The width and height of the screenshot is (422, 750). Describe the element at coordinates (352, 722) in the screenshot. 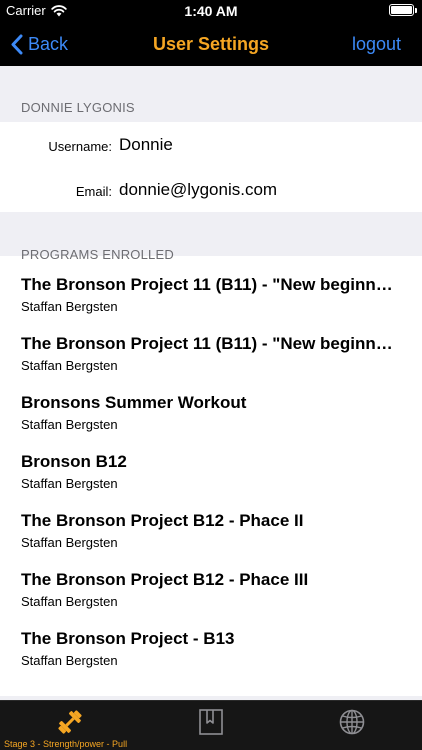

I see `globe-icon` at that location.